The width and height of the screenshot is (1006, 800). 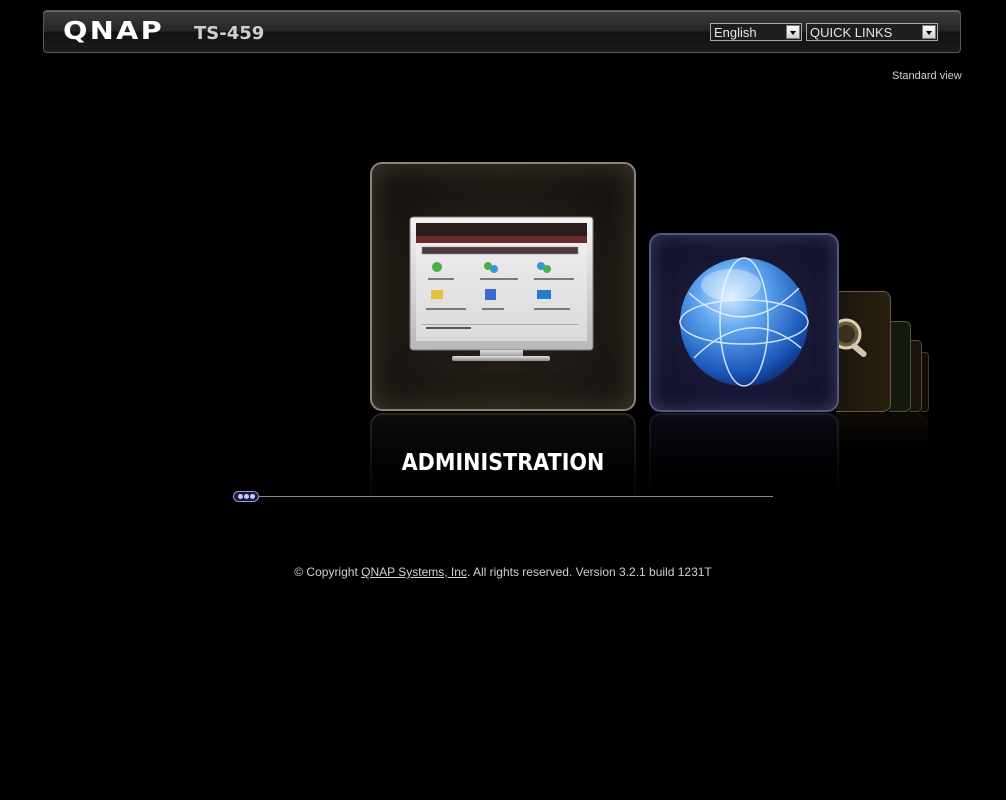 I want to click on monitor-icon, so click(x=501, y=288).